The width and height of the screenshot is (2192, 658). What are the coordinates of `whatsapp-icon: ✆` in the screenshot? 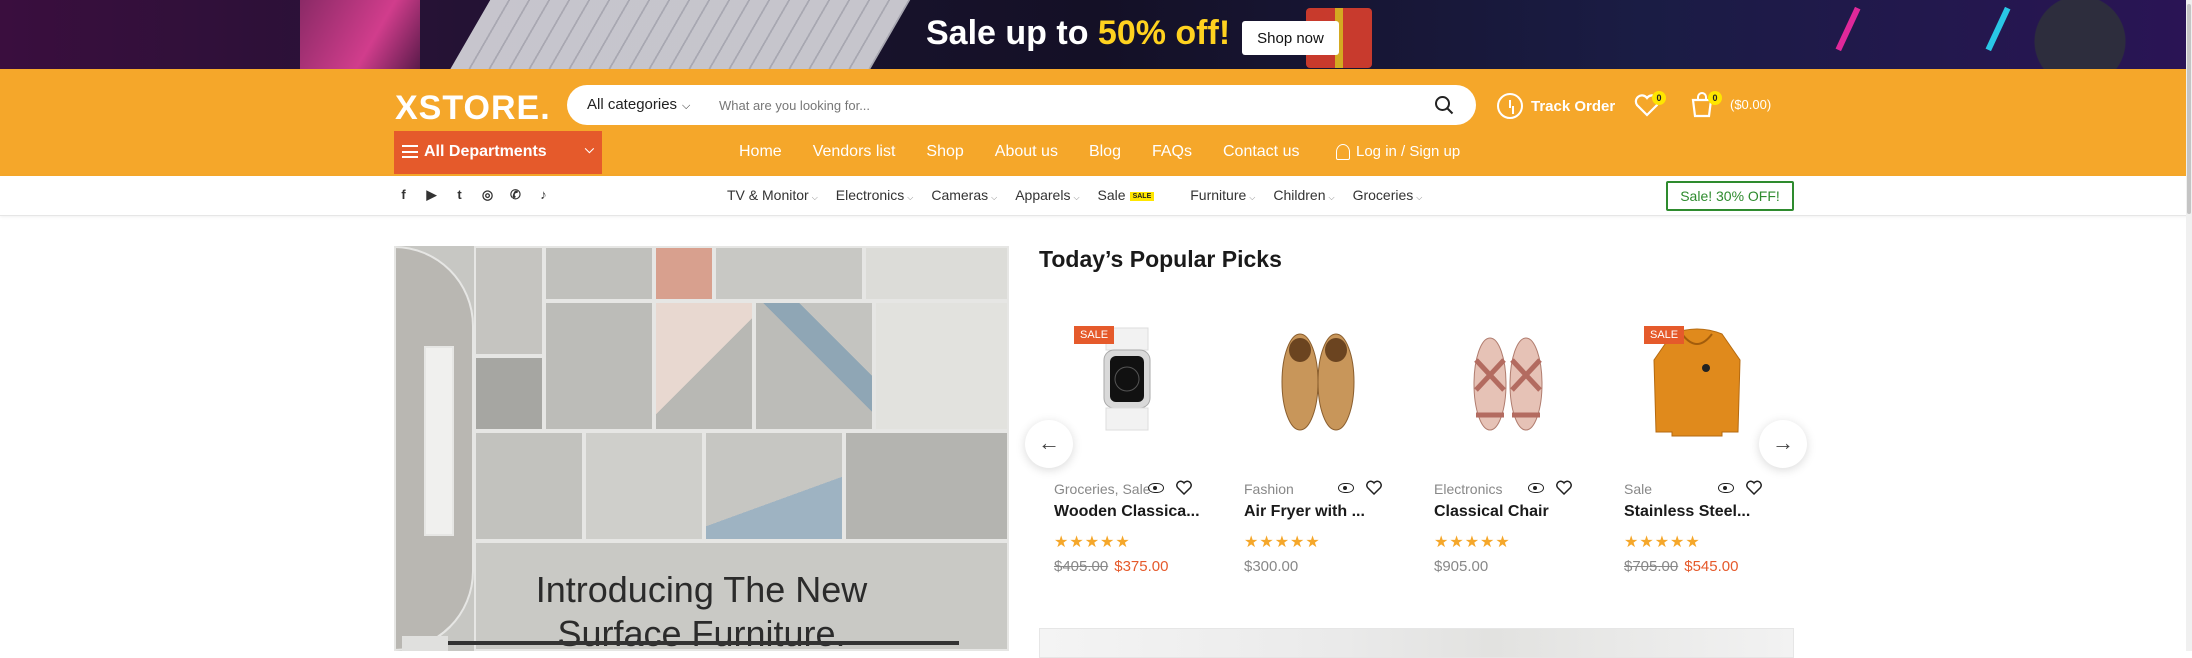 It's located at (515, 194).